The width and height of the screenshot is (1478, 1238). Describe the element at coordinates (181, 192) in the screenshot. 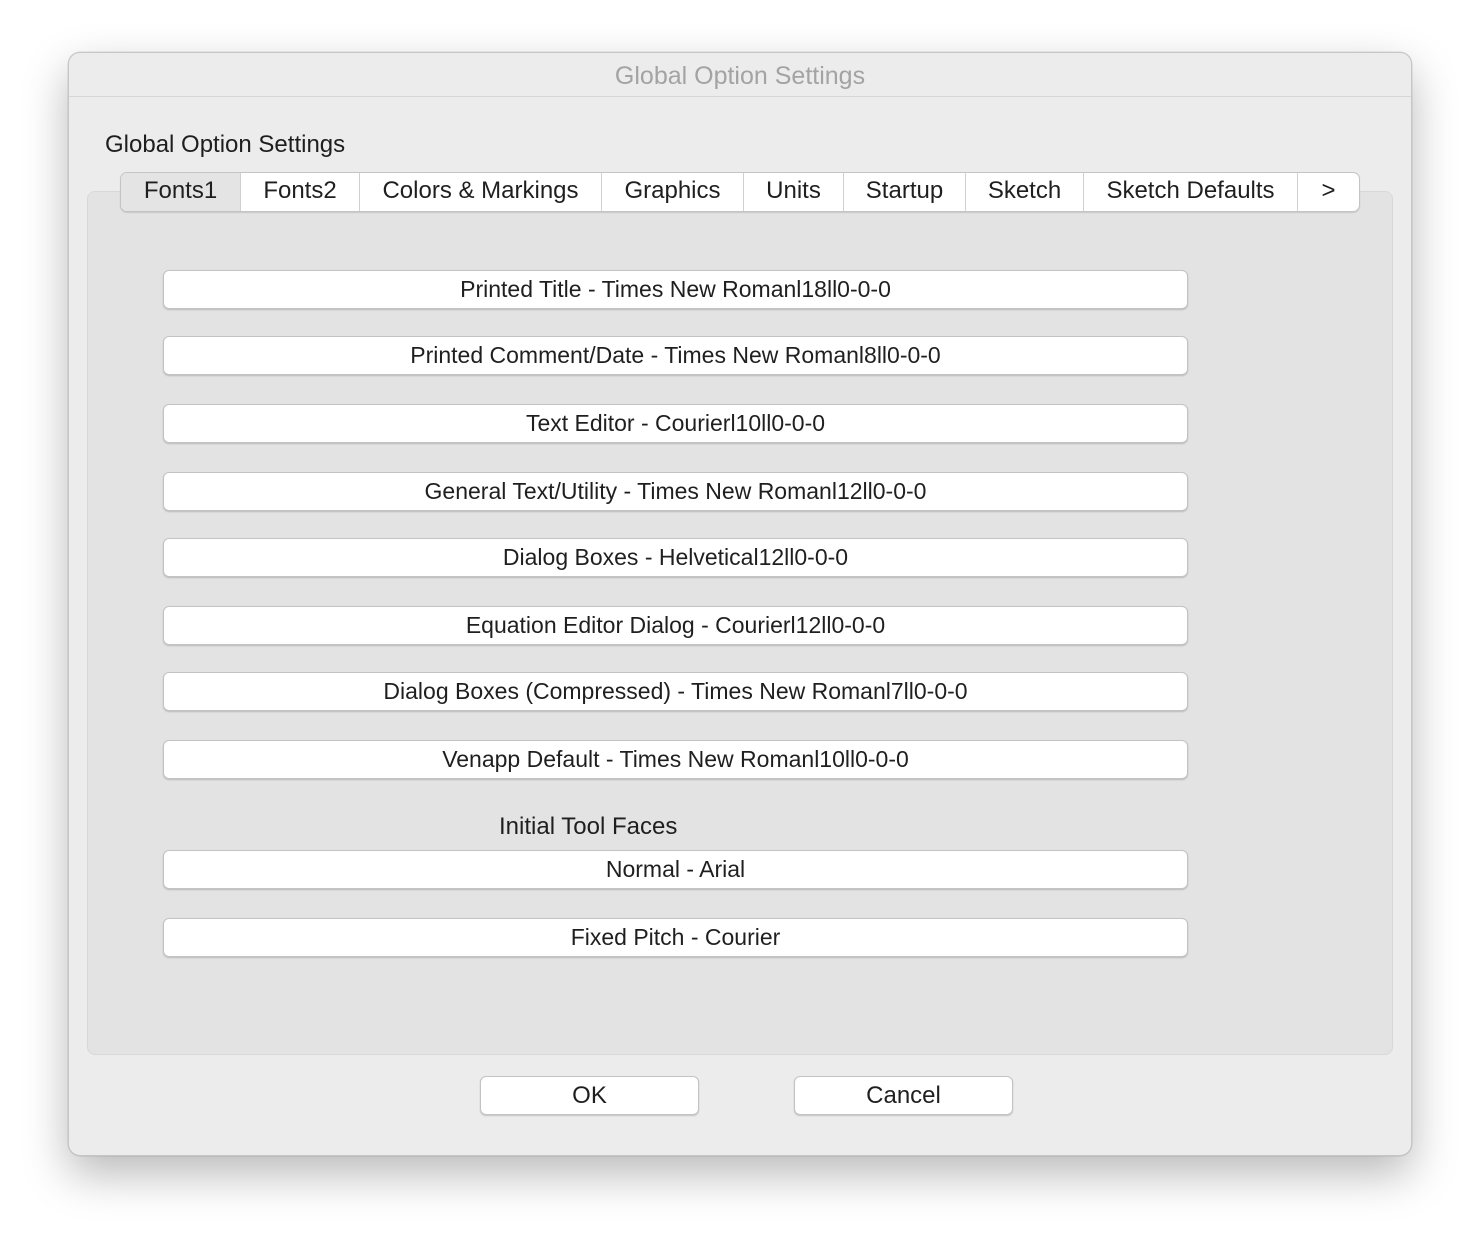

I see `tab-fonts1: Fonts1` at that location.